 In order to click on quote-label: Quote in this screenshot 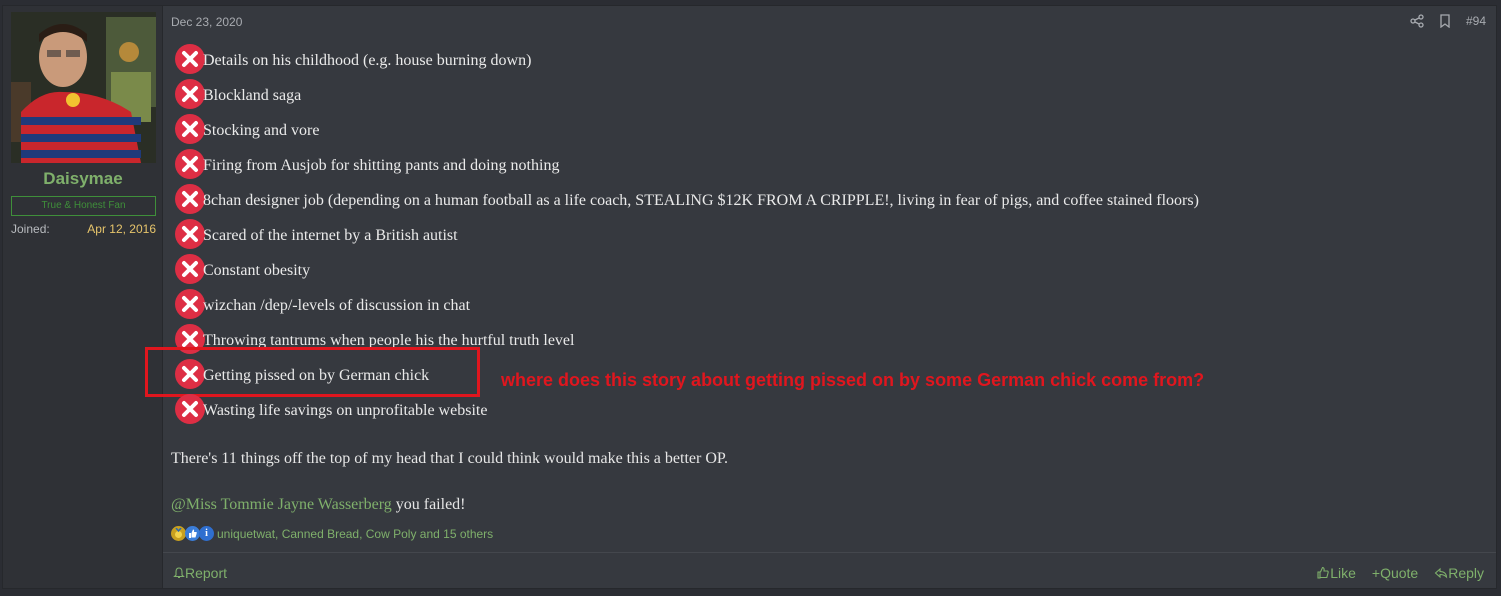, I will do `click(1399, 573)`.